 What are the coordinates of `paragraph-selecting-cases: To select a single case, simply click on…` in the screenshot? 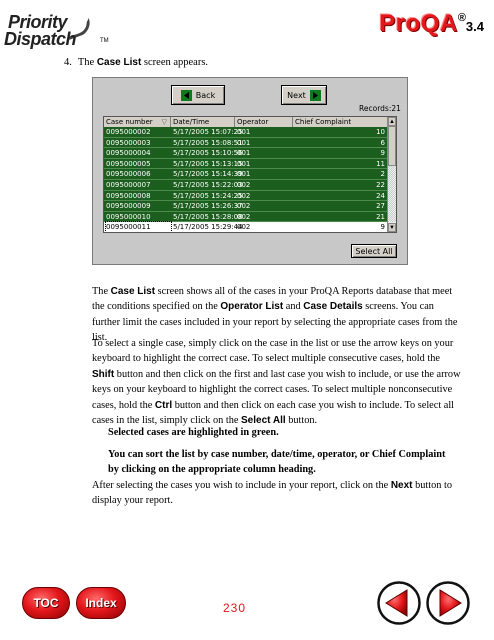 It's located at (278, 382).